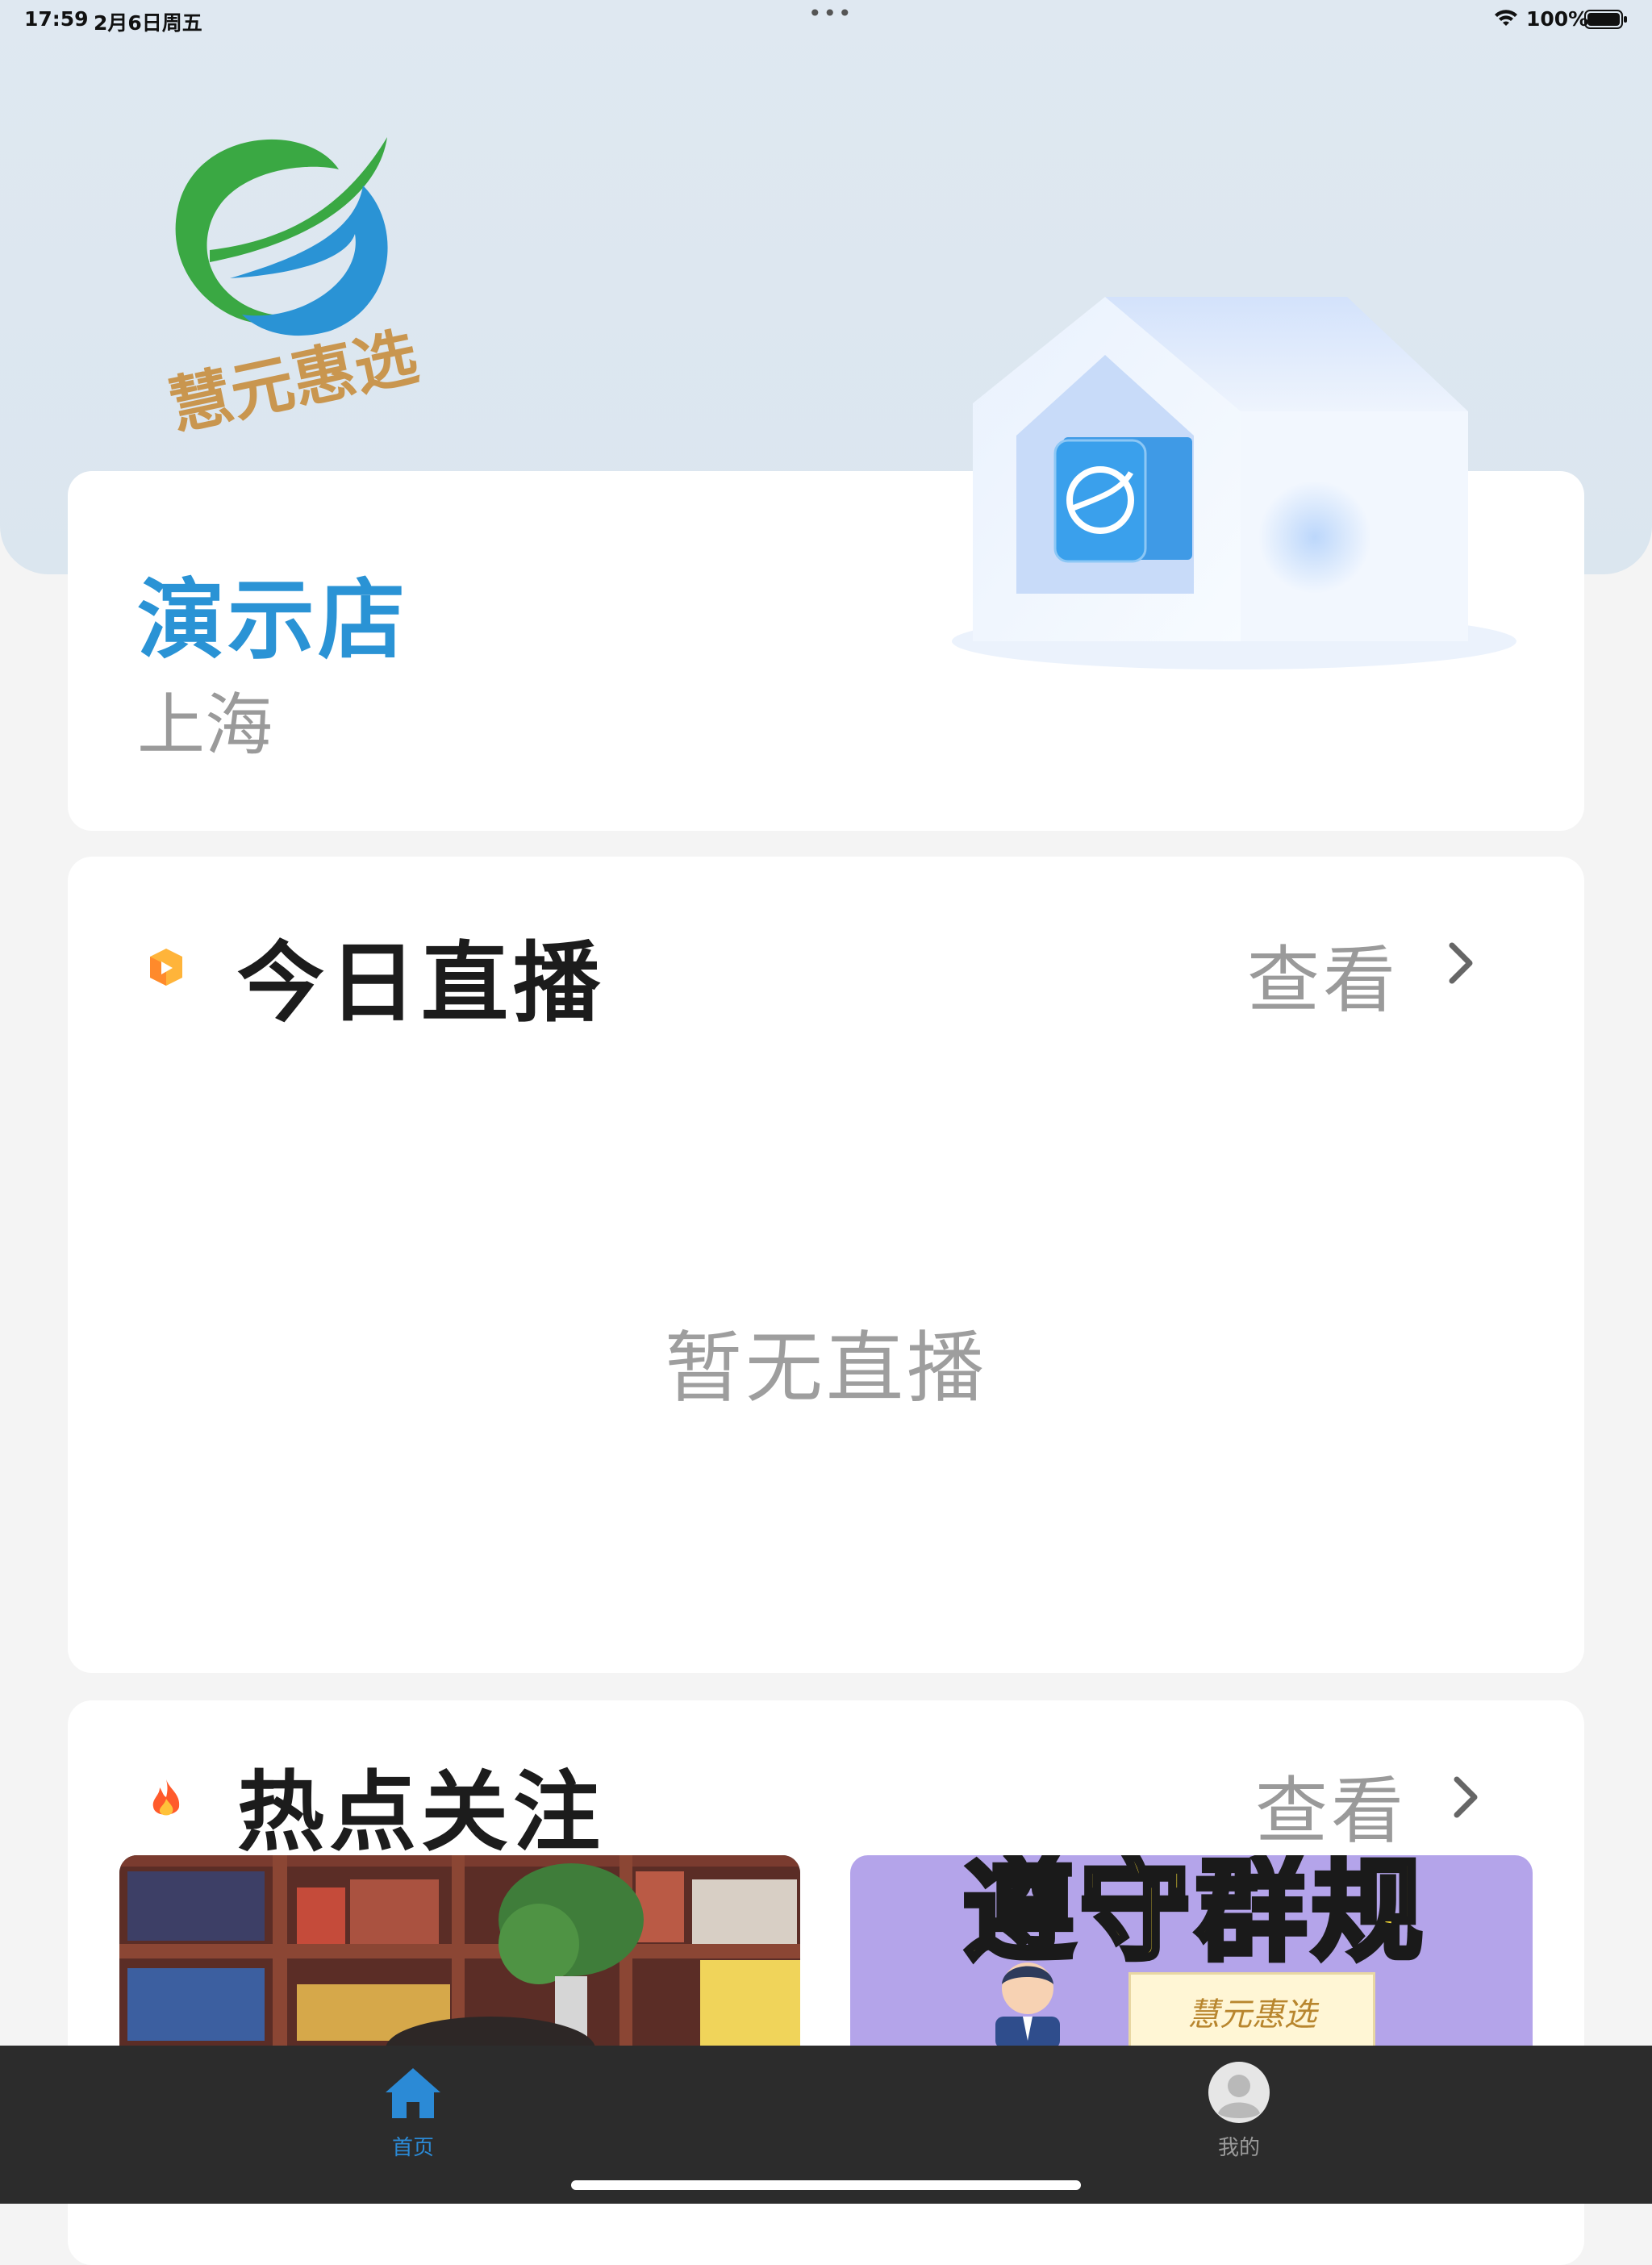 This screenshot has width=1652, height=2265. What do you see at coordinates (273, 620) in the screenshot?
I see `store-name: 演示店` at bounding box center [273, 620].